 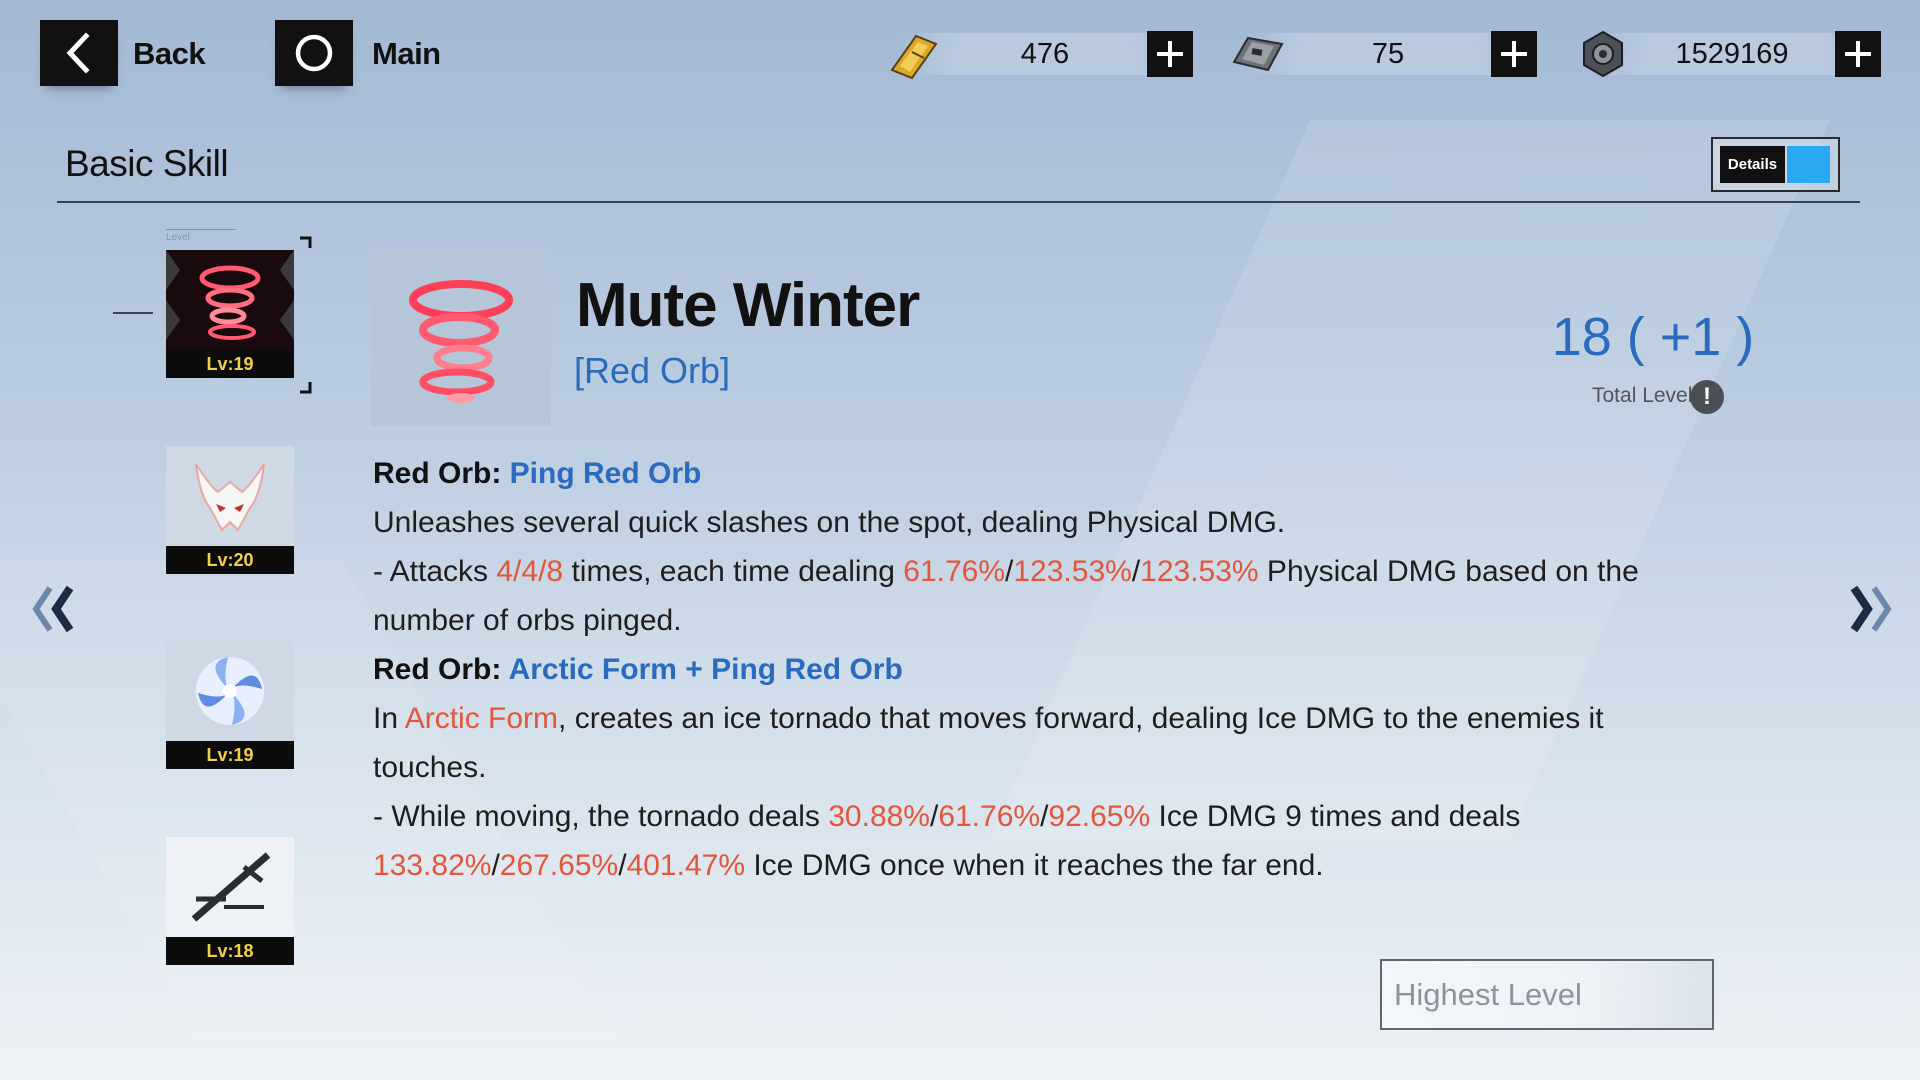 What do you see at coordinates (1653, 337) in the screenshot?
I see `total-level-value: 18 ( +1 )` at bounding box center [1653, 337].